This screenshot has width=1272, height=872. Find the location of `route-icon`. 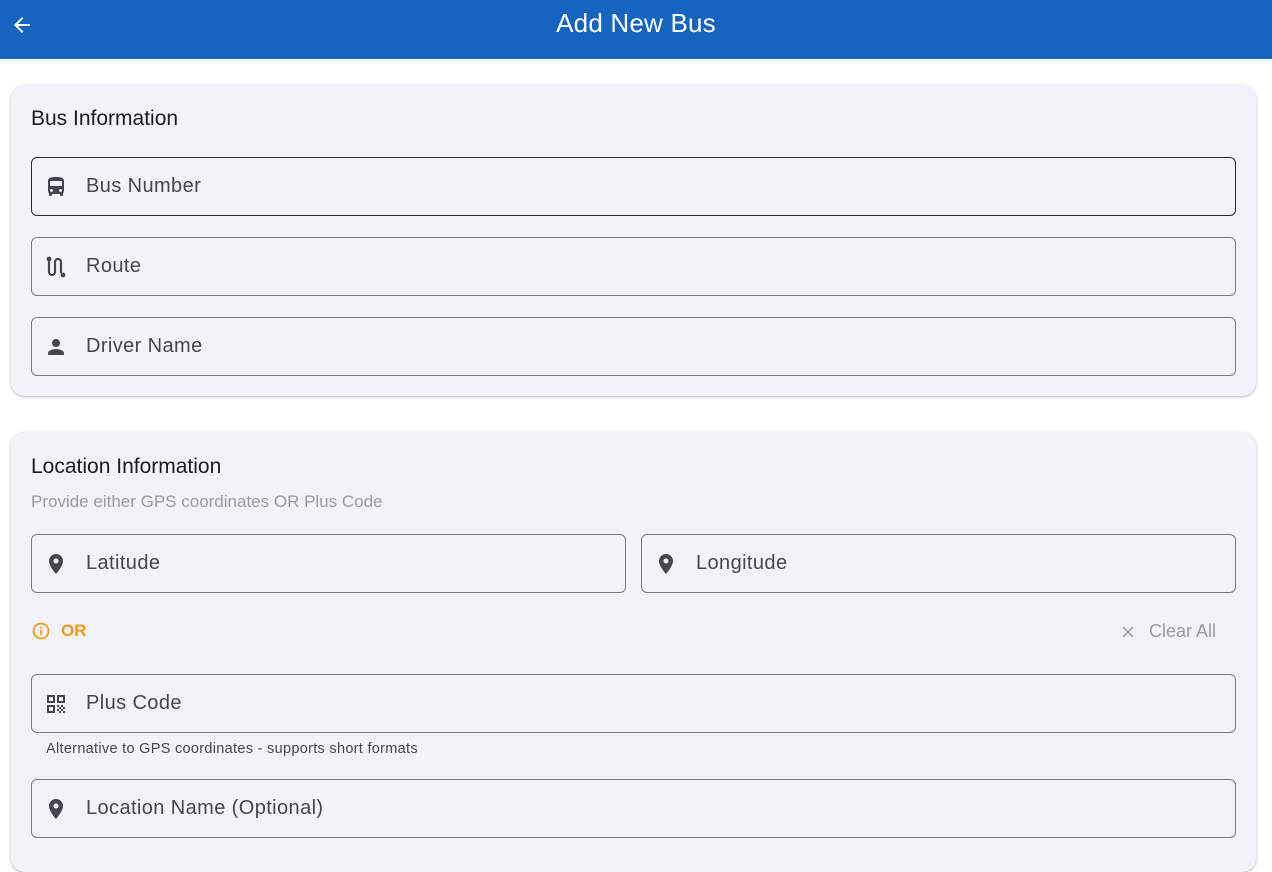

route-icon is located at coordinates (56, 267).